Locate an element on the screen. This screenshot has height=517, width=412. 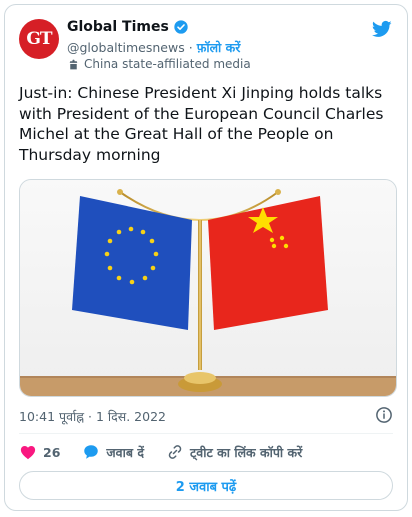
avatar: GT is located at coordinates (39, 39).